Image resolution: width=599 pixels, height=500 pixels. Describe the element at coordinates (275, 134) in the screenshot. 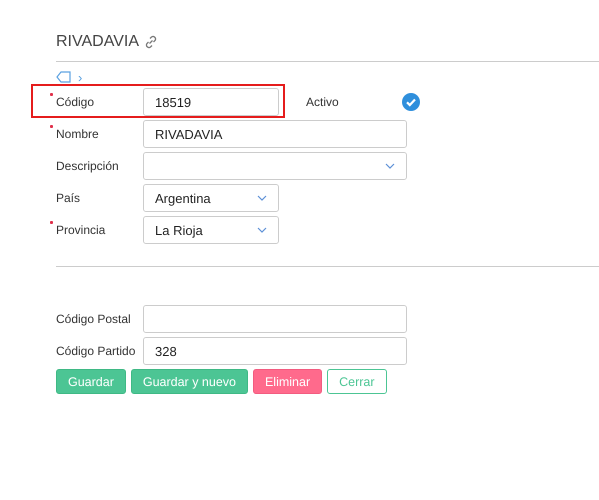

I see `input-field: RIVADAVIA` at that location.